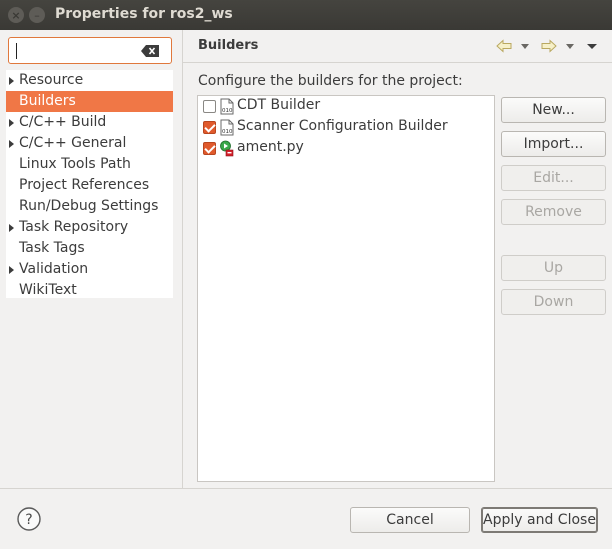 The image size is (612, 549). What do you see at coordinates (306, 15) in the screenshot?
I see `title-bar: × – Properties for ros2_ws` at bounding box center [306, 15].